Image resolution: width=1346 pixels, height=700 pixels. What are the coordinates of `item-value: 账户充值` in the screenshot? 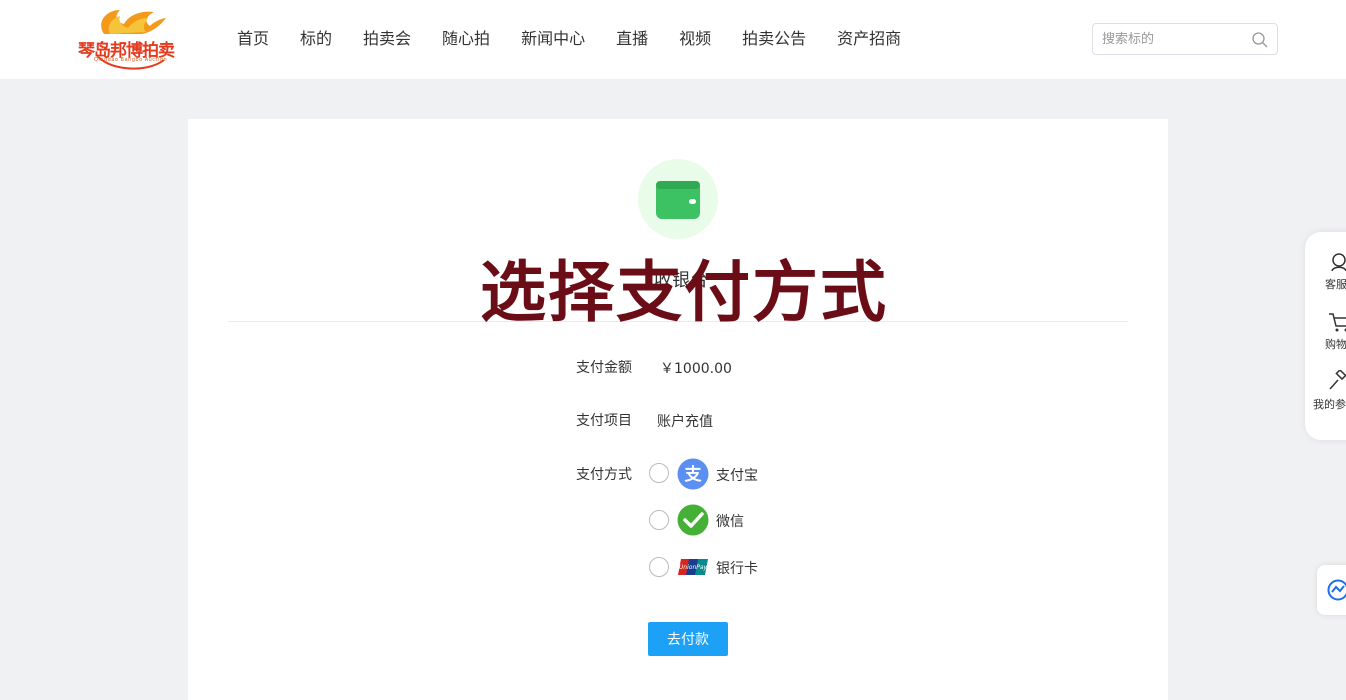 It's located at (685, 422).